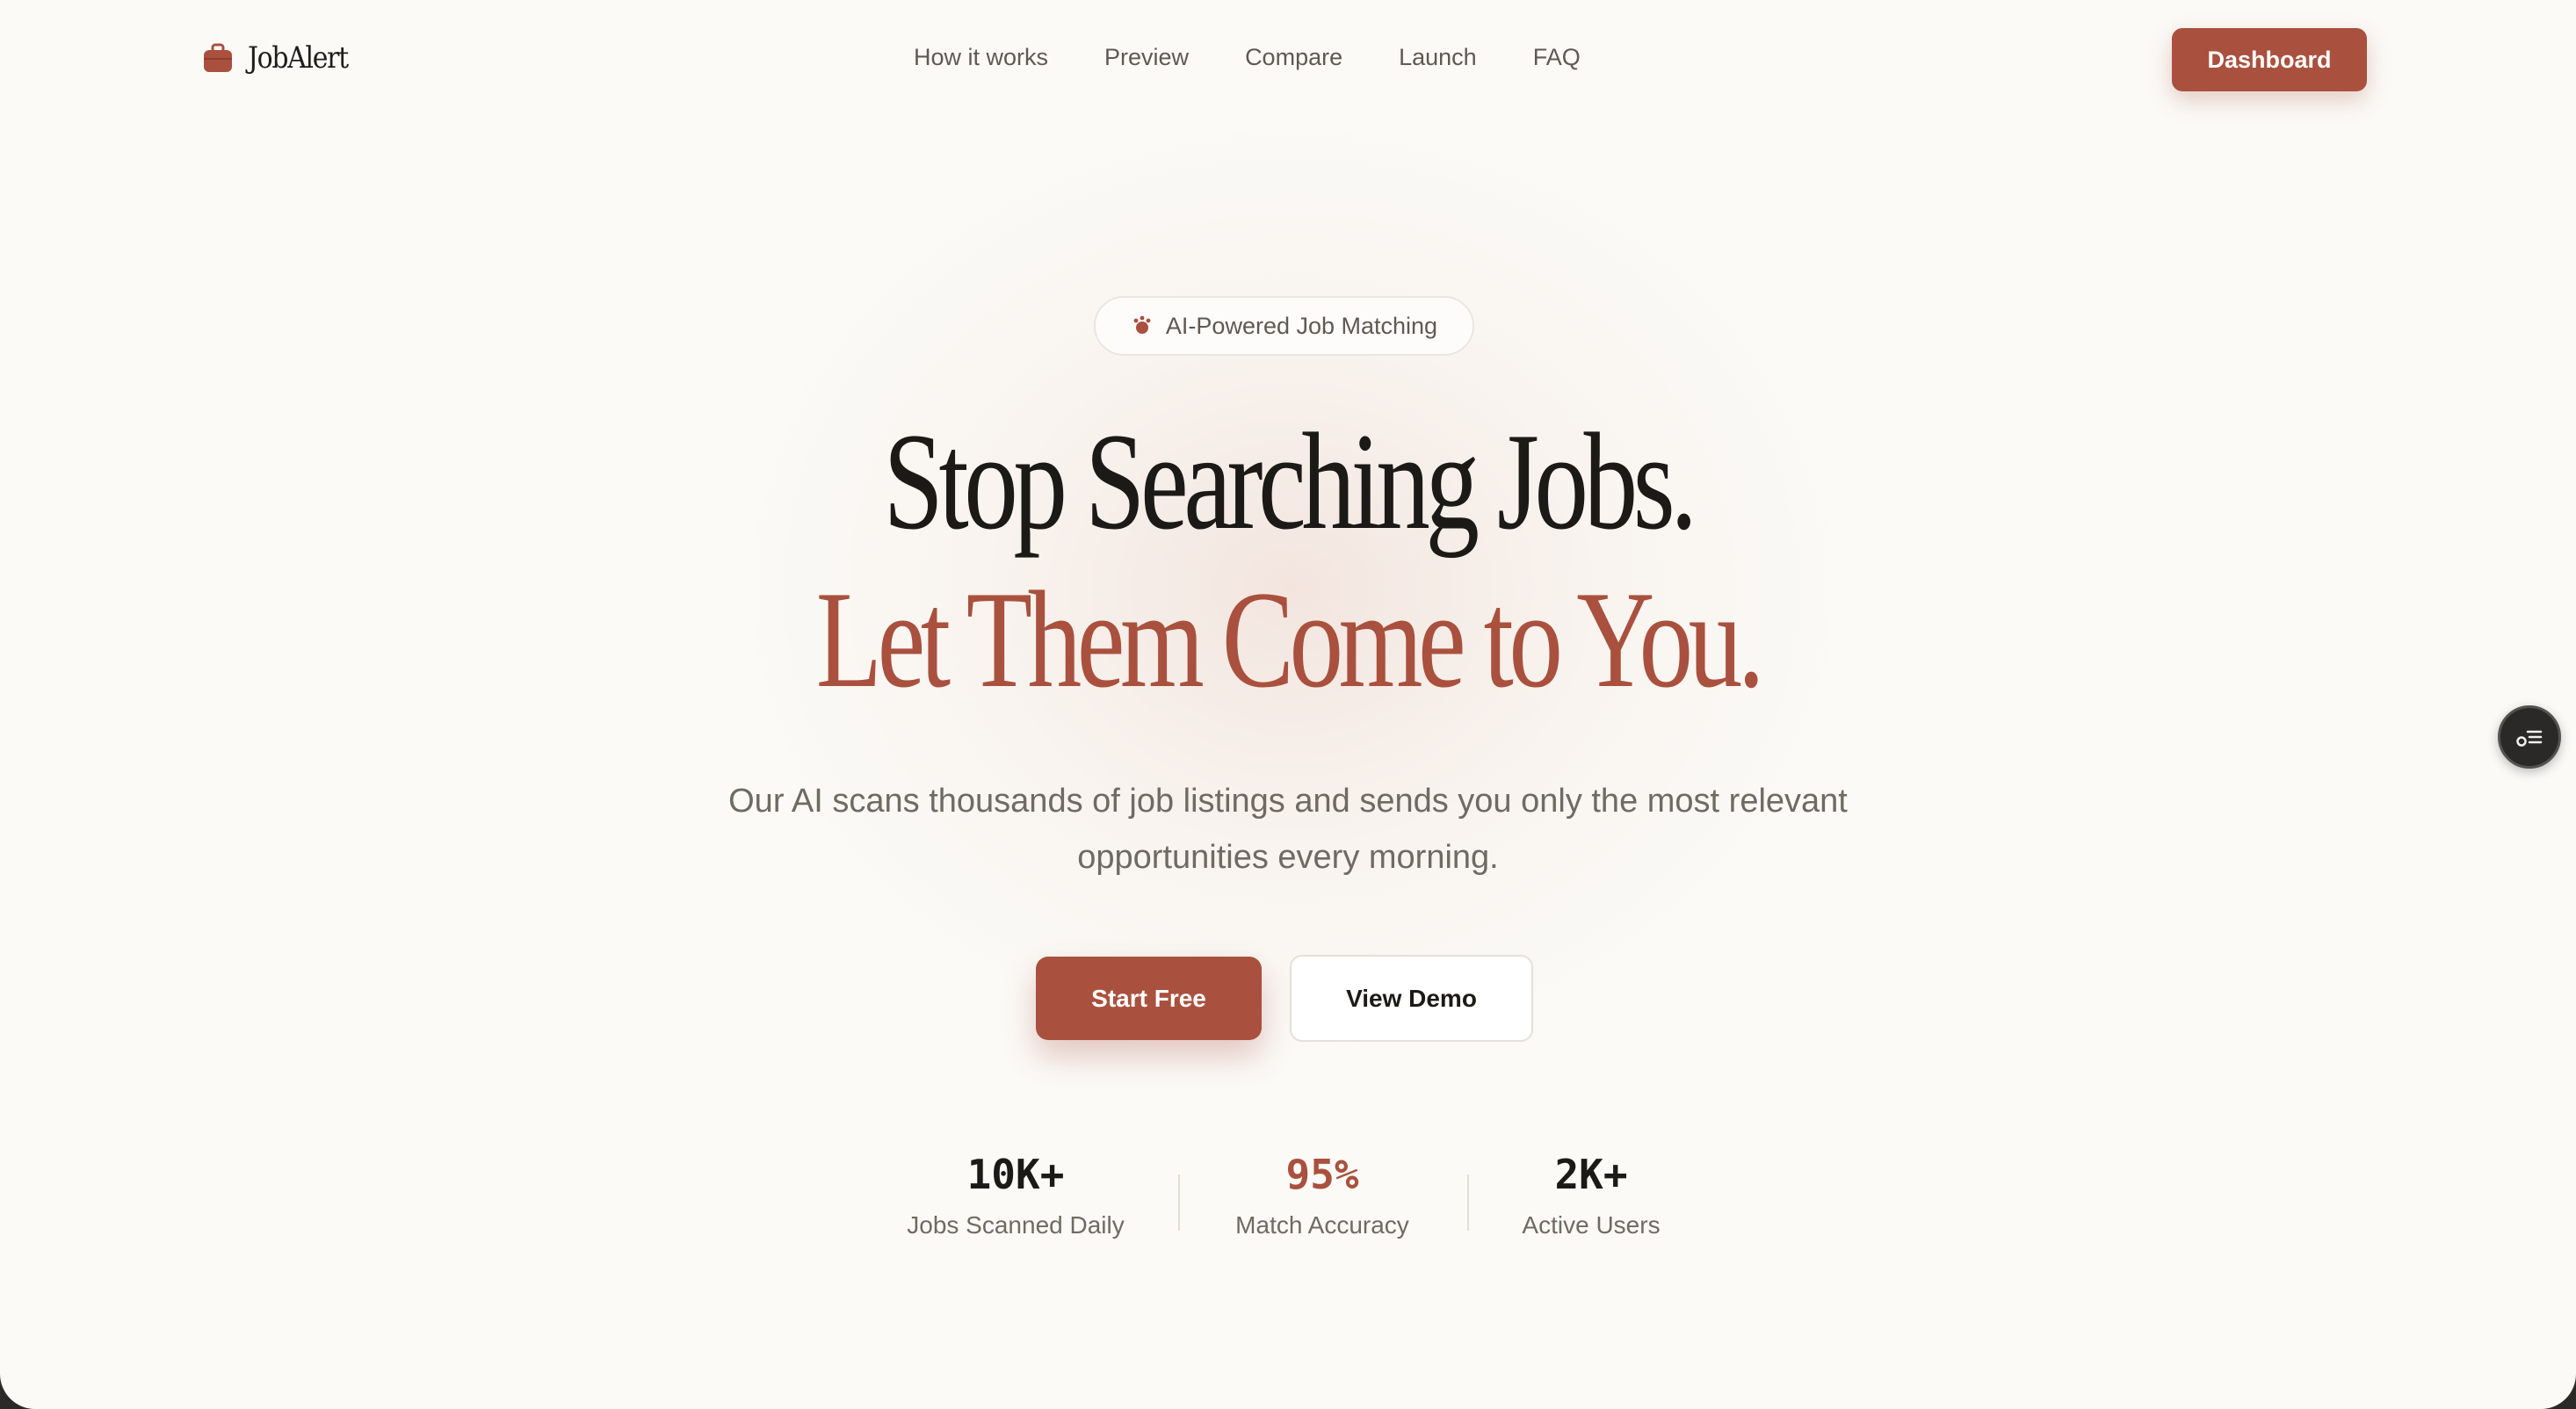 Image resolution: width=2576 pixels, height=1409 pixels. Describe the element at coordinates (1557, 57) in the screenshot. I see `nav-link-faq: FAQ` at that location.